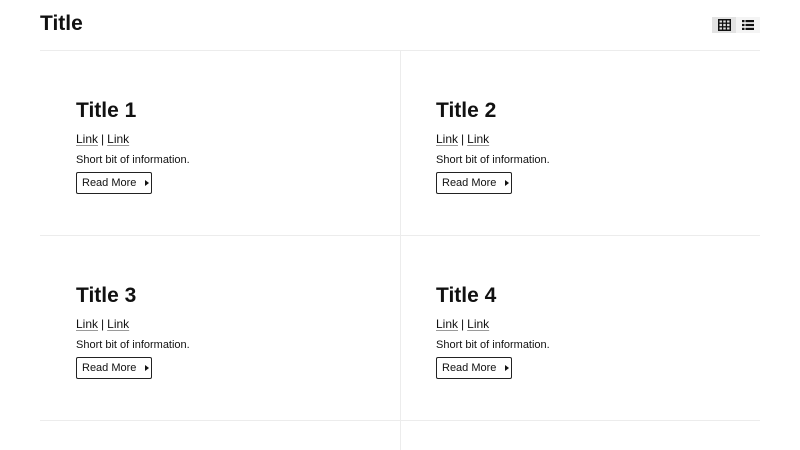  I want to click on card-title: Title 3, so click(106, 295).